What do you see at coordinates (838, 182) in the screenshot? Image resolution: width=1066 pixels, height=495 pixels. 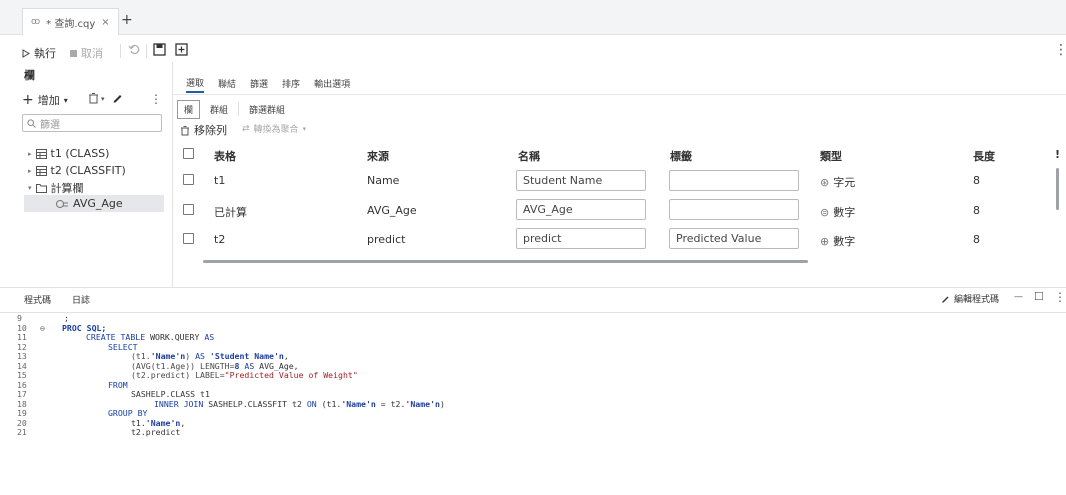 I see `row-type: ⊛ 字元` at bounding box center [838, 182].